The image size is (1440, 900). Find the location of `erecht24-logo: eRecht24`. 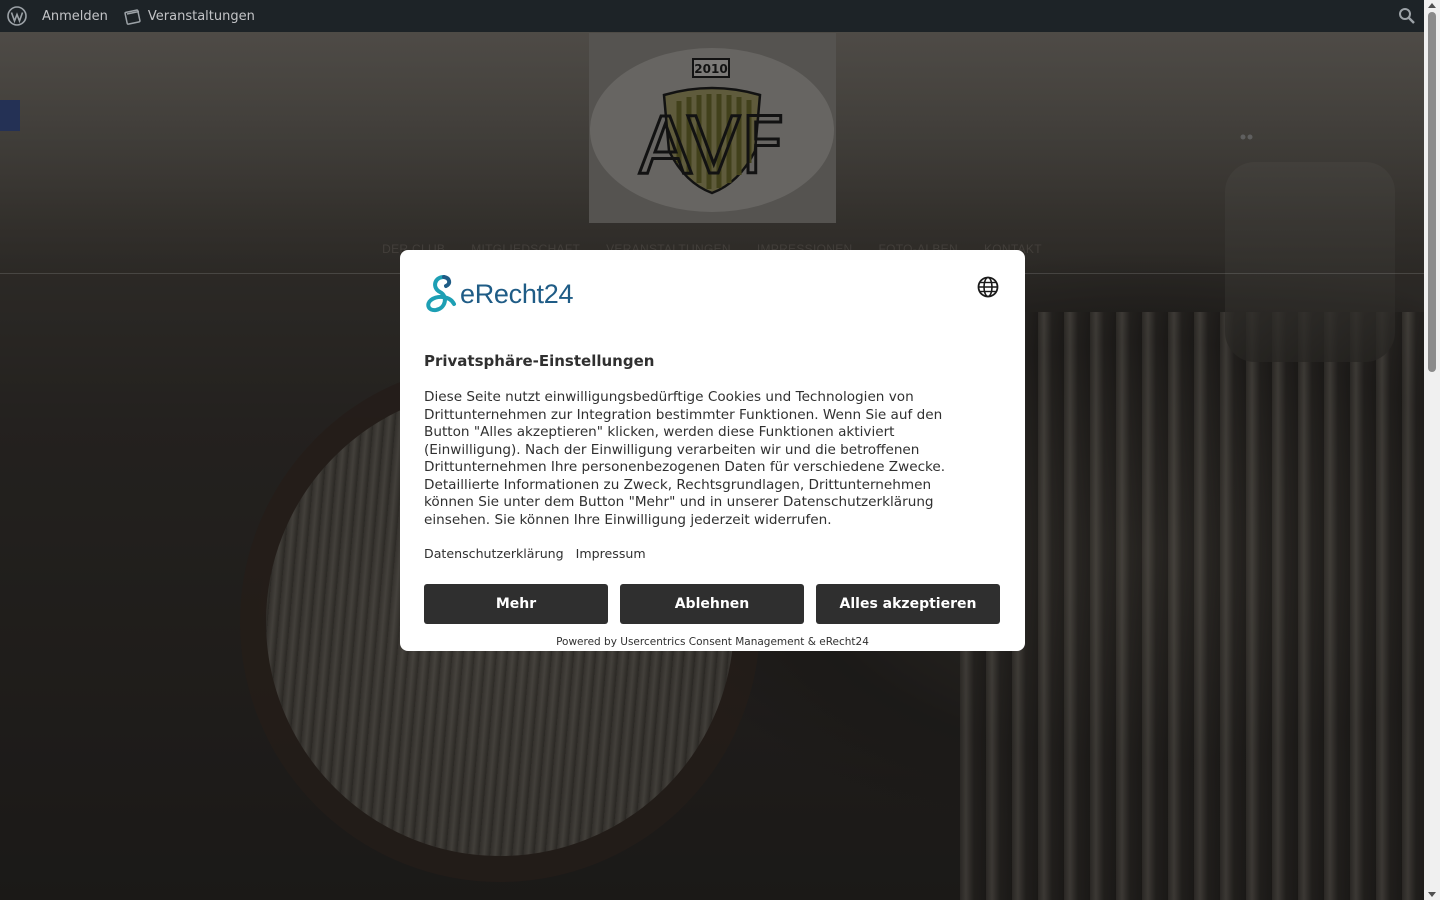

erecht24-logo: eRecht24 is located at coordinates (712, 294).